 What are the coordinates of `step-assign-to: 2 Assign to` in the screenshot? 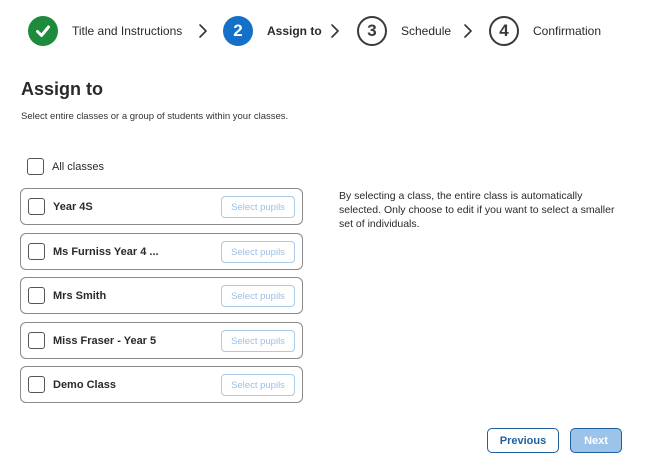 It's located at (272, 31).